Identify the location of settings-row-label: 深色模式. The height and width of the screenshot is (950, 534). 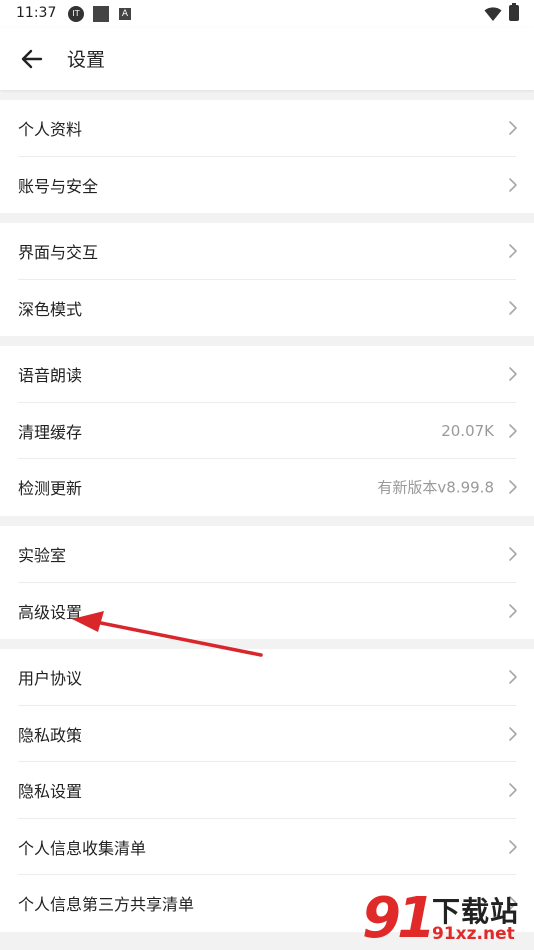
(50, 309).